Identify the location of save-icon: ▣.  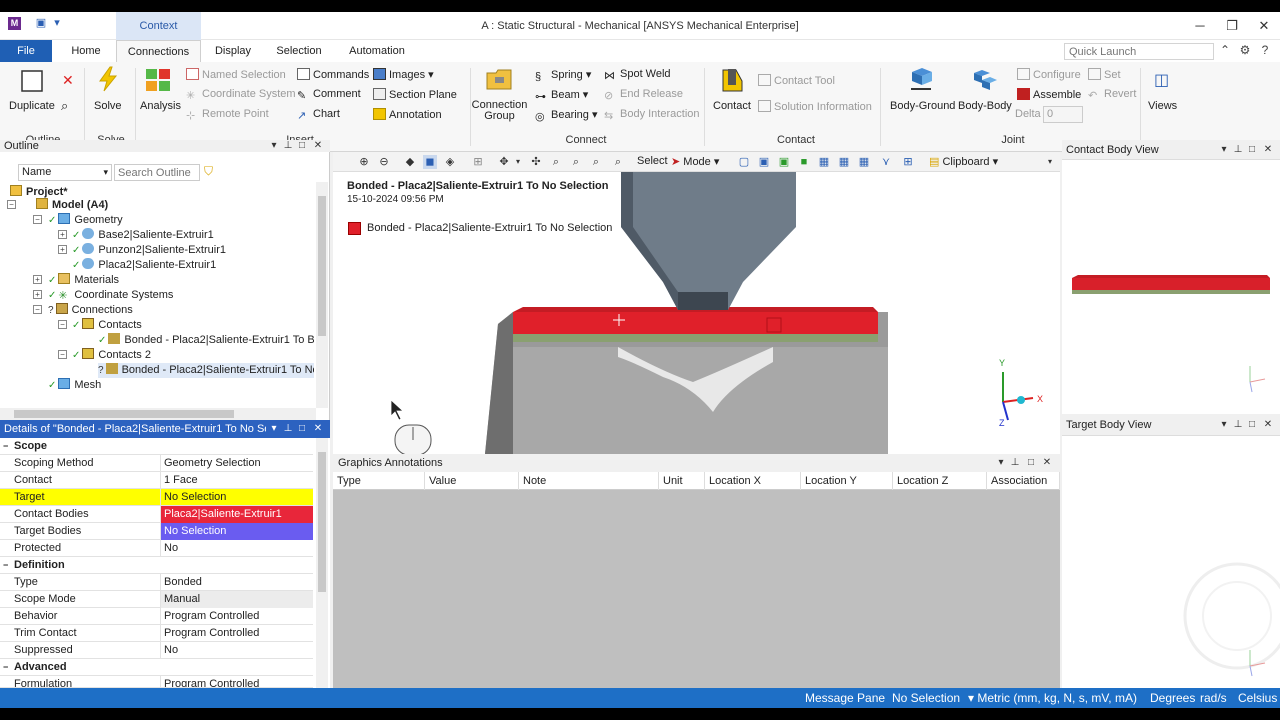
(41, 23).